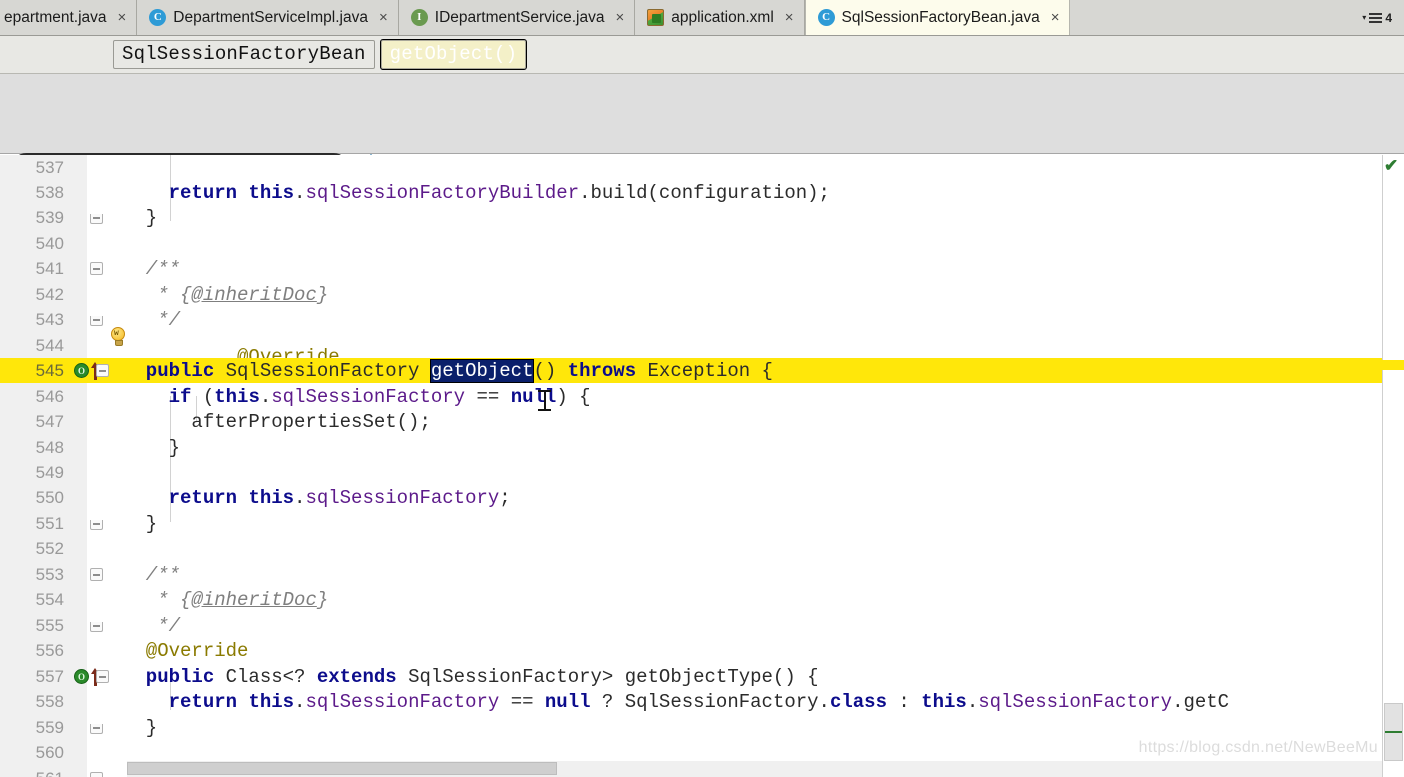 This screenshot has width=1404, height=777. I want to click on code-line-549: 549, so click(702, 472).